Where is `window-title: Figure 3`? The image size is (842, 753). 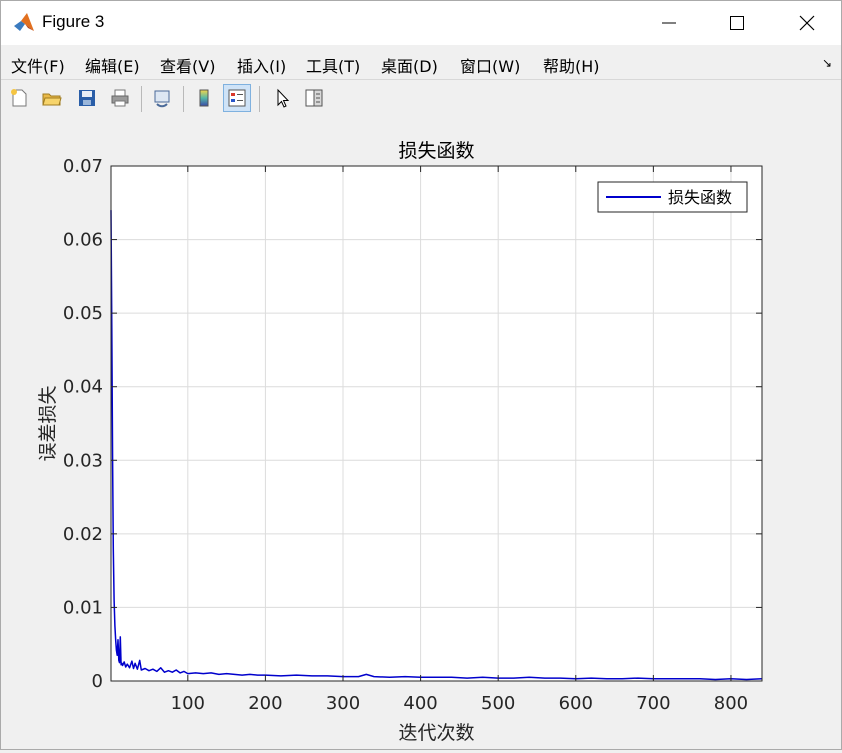 window-title: Figure 3 is located at coordinates (73, 21).